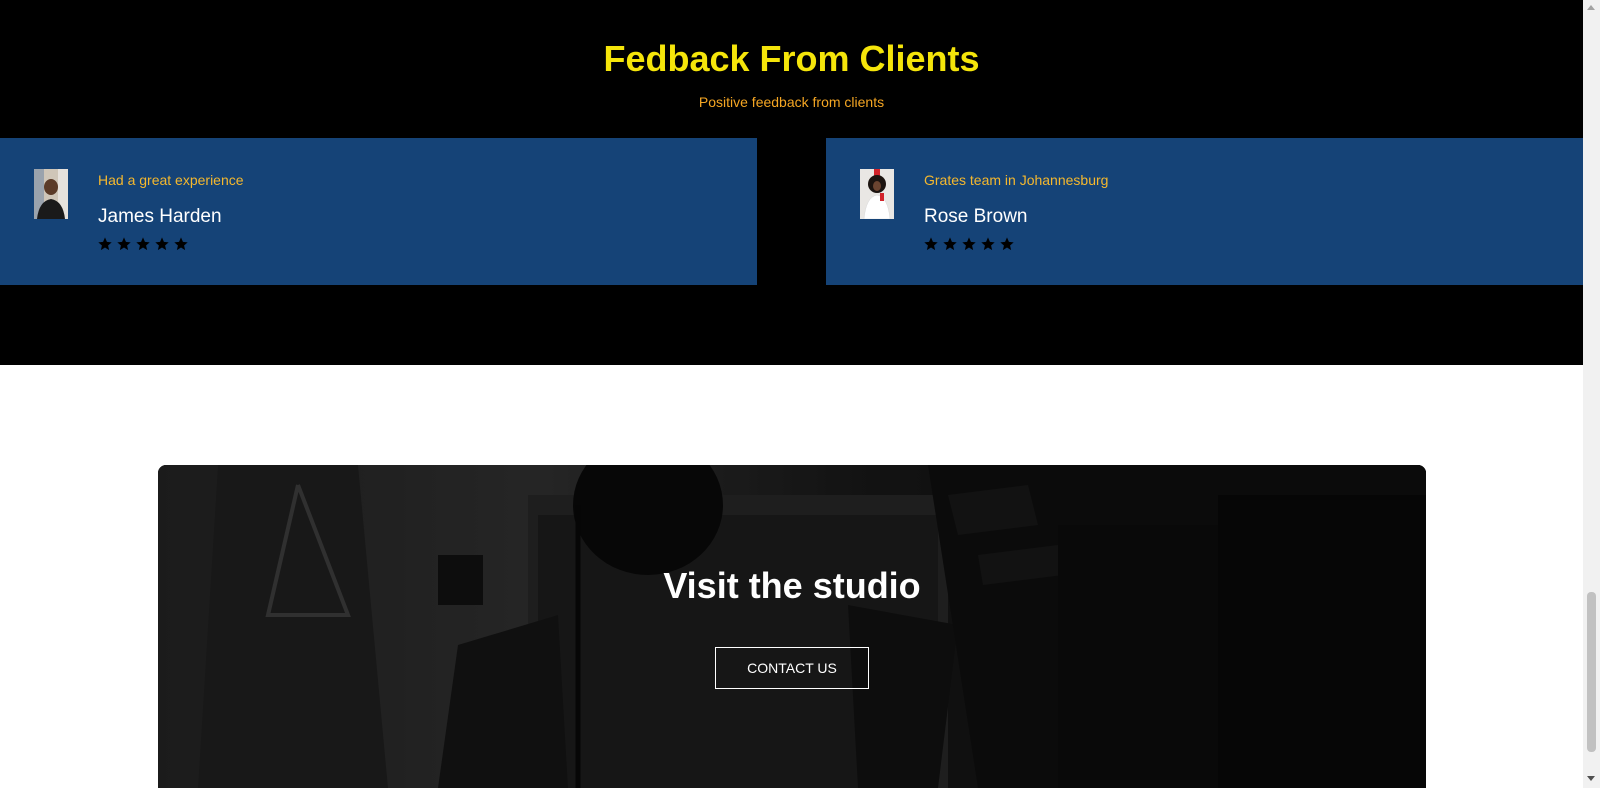 The height and width of the screenshot is (788, 1600). What do you see at coordinates (792, 668) in the screenshot?
I see `contact-us-button: CONTACT US` at bounding box center [792, 668].